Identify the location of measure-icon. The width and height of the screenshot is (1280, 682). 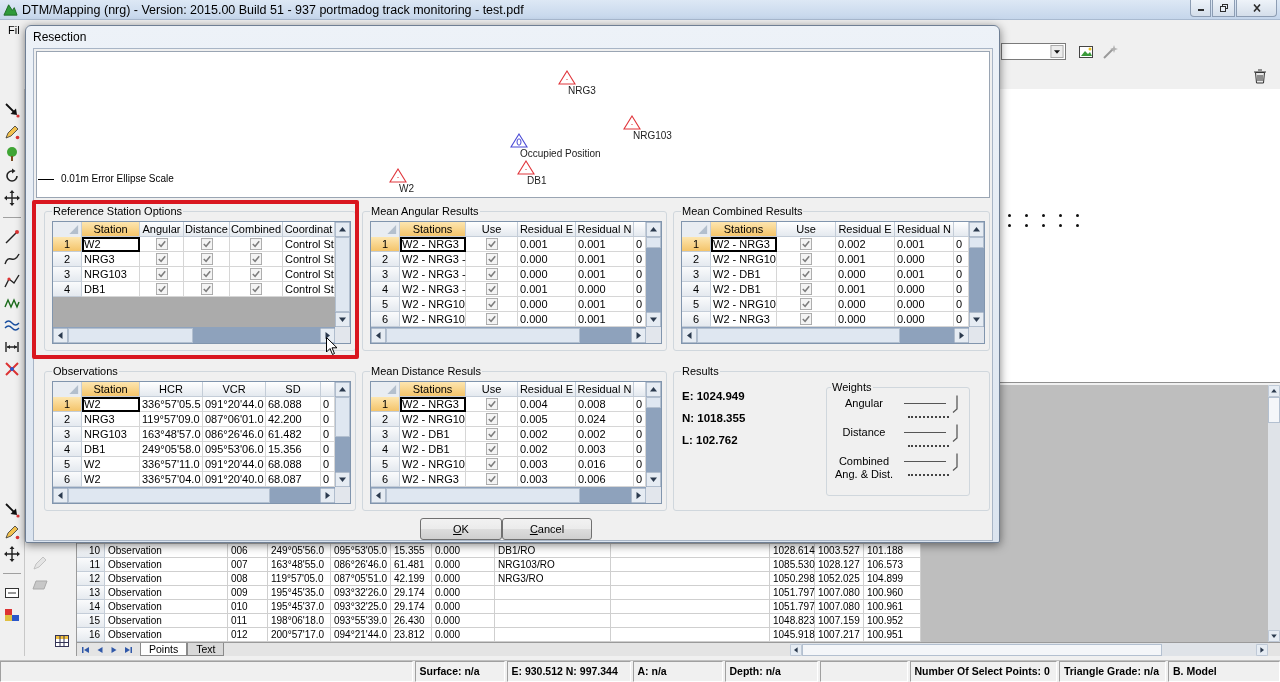
(12, 347).